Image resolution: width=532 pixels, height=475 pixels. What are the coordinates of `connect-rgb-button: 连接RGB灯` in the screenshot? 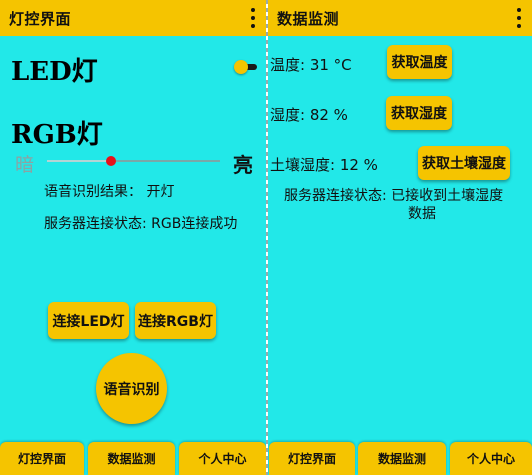 It's located at (175, 320).